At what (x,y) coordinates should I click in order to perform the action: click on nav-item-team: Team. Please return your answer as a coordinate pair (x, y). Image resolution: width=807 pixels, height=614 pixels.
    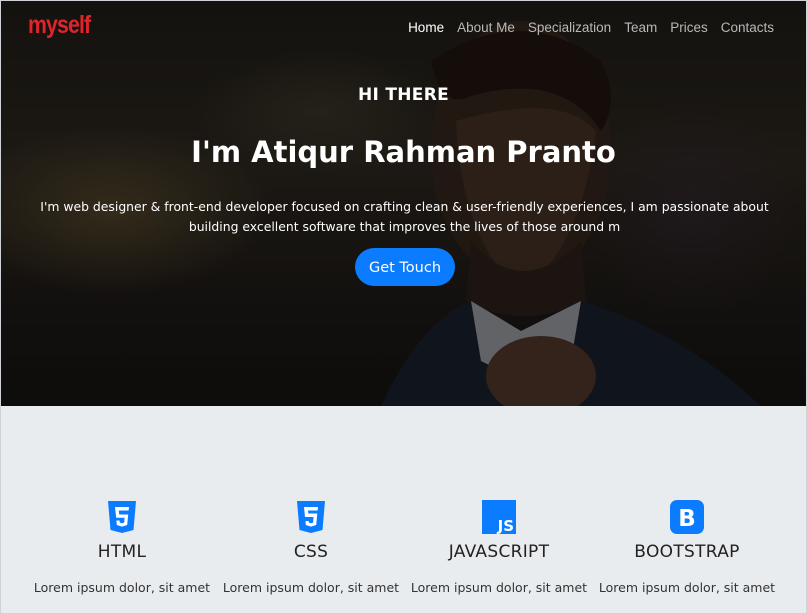
    Looking at the image, I should click on (640, 27).